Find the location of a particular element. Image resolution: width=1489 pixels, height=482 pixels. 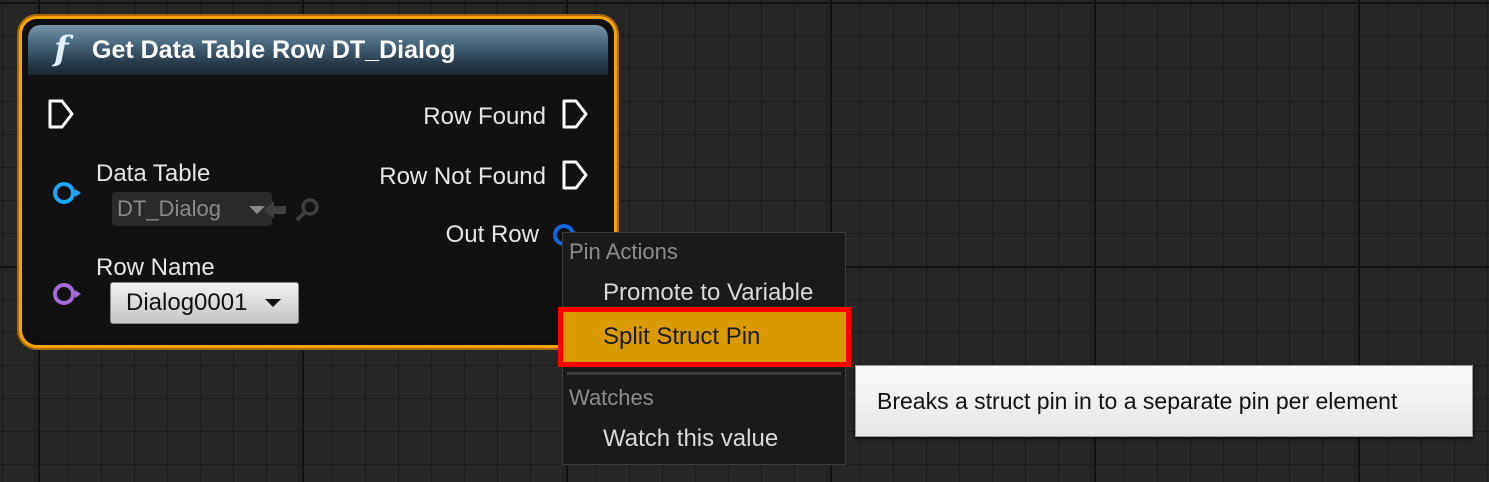

browse-asset-search-icon is located at coordinates (308, 210).